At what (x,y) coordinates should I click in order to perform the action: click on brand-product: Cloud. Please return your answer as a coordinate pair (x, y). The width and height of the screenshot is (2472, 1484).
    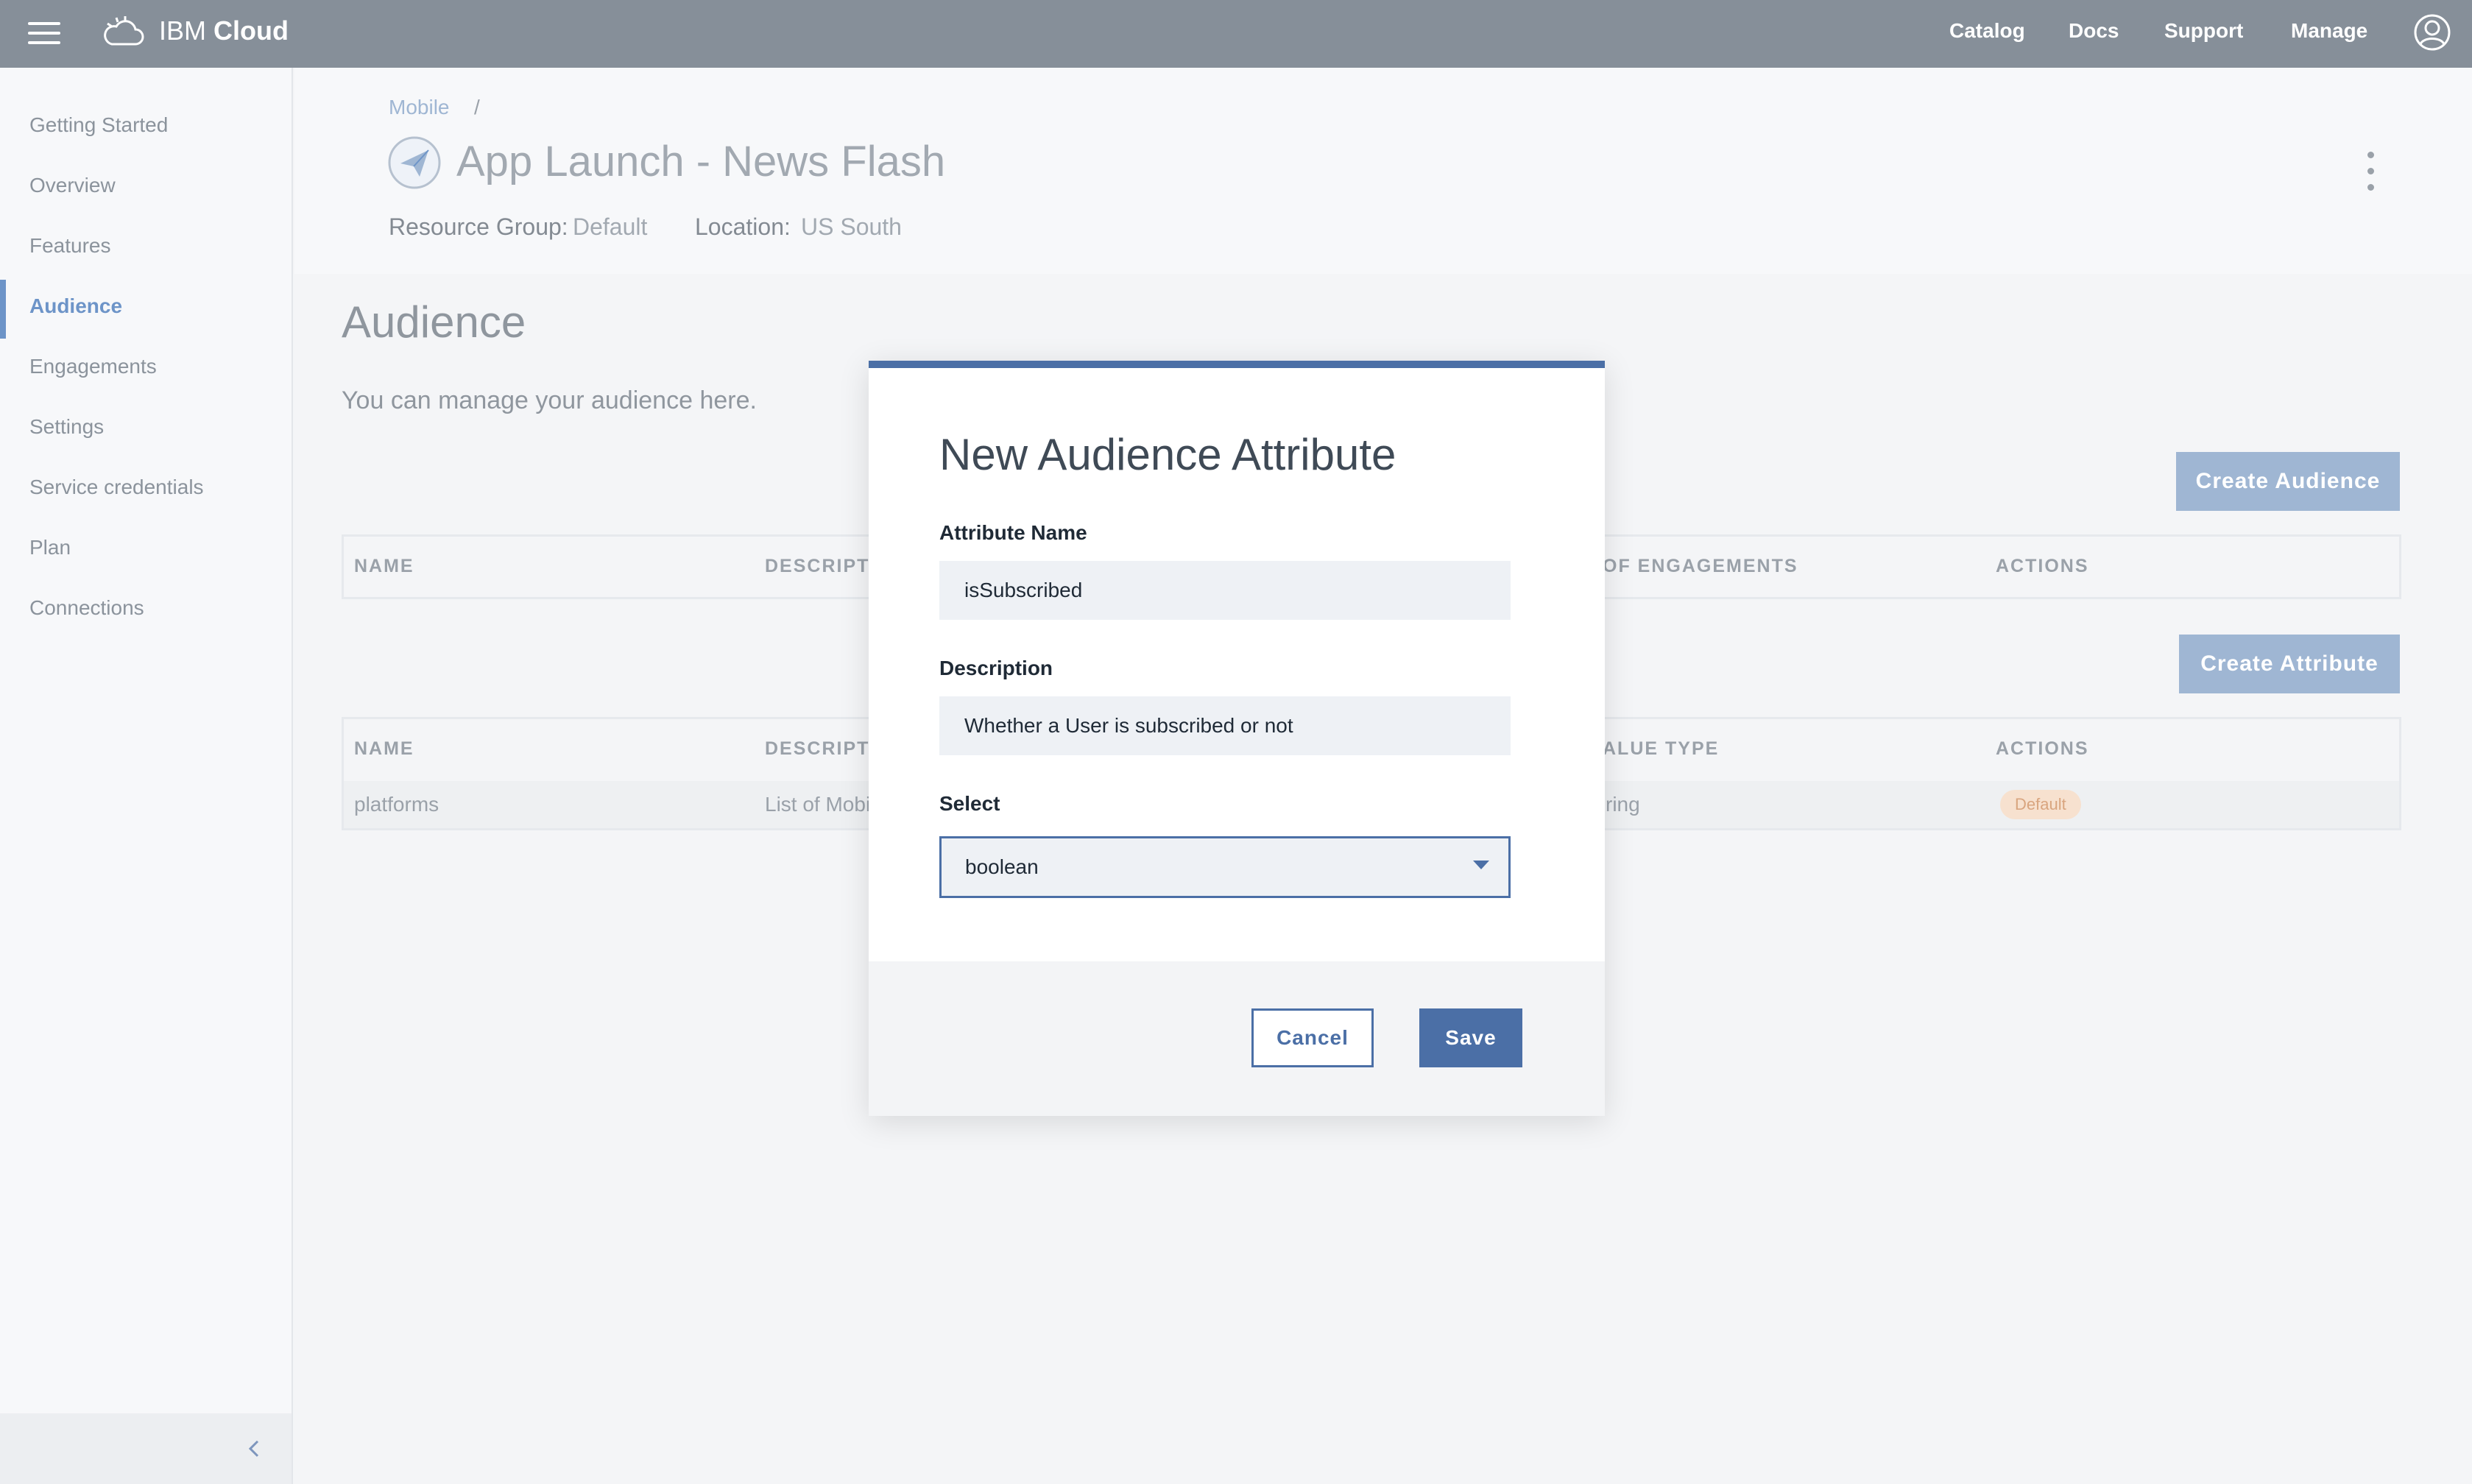
    Looking at the image, I should click on (251, 30).